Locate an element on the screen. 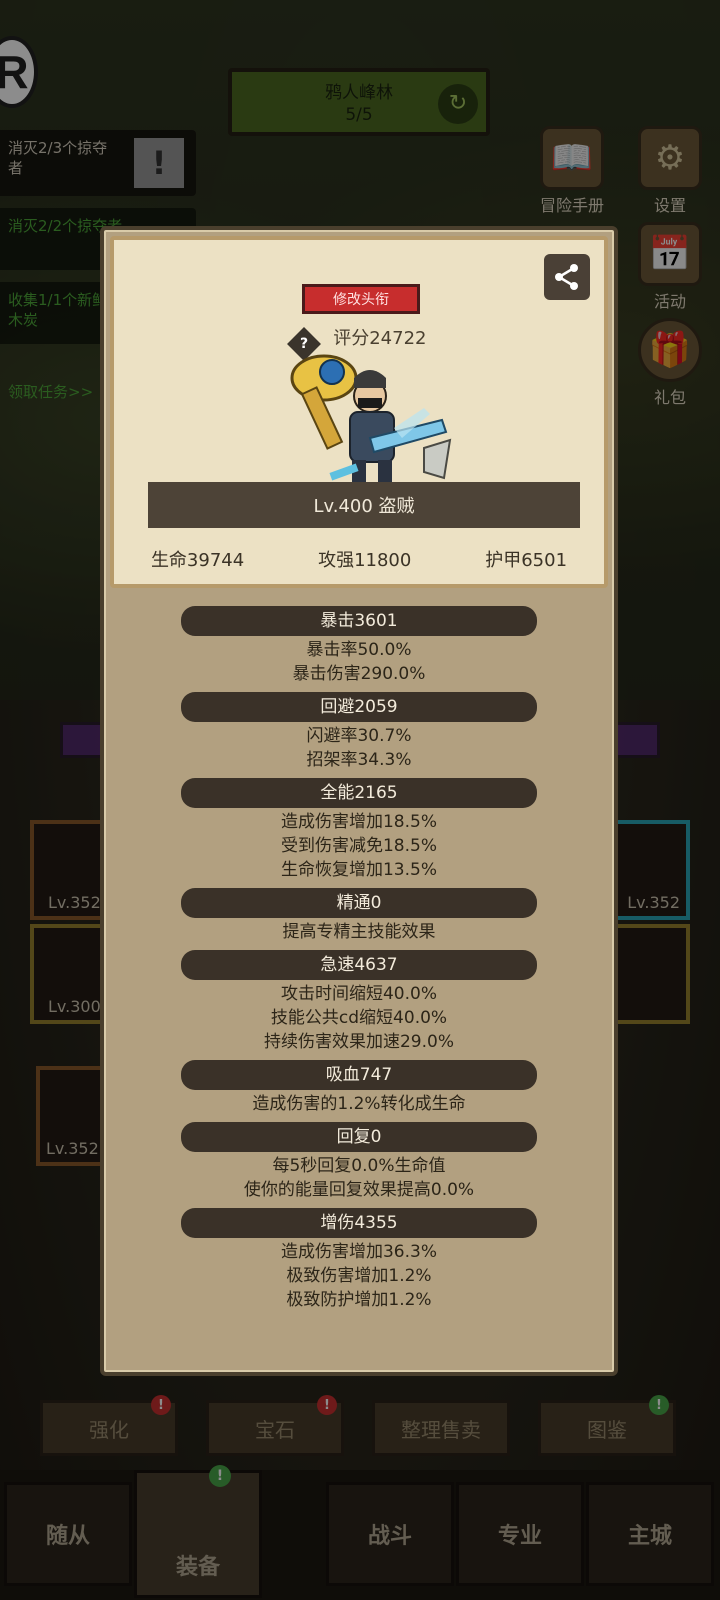  stat-group-header: 急速4637 is located at coordinates (359, 965).